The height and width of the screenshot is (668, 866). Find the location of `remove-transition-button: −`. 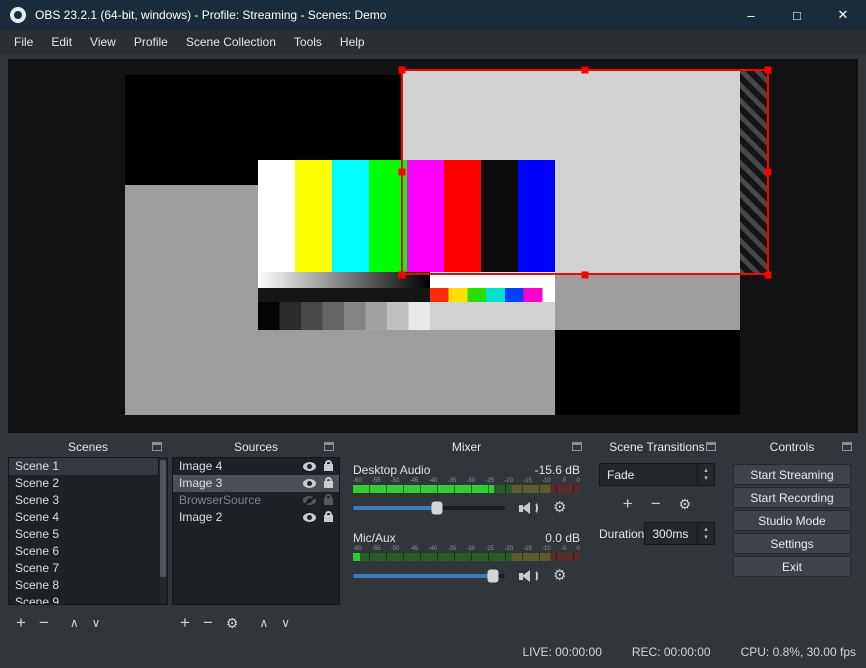

remove-transition-button: − is located at coordinates (656, 503).